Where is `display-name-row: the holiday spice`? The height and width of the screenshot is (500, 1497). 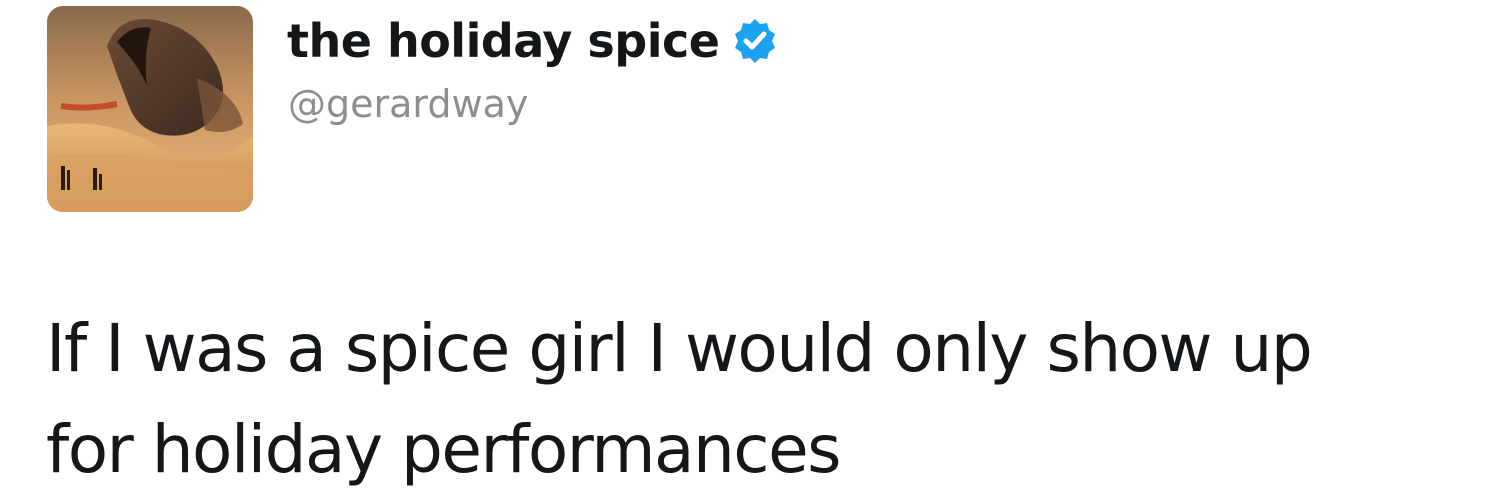 display-name-row: the holiday spice is located at coordinates (533, 41).